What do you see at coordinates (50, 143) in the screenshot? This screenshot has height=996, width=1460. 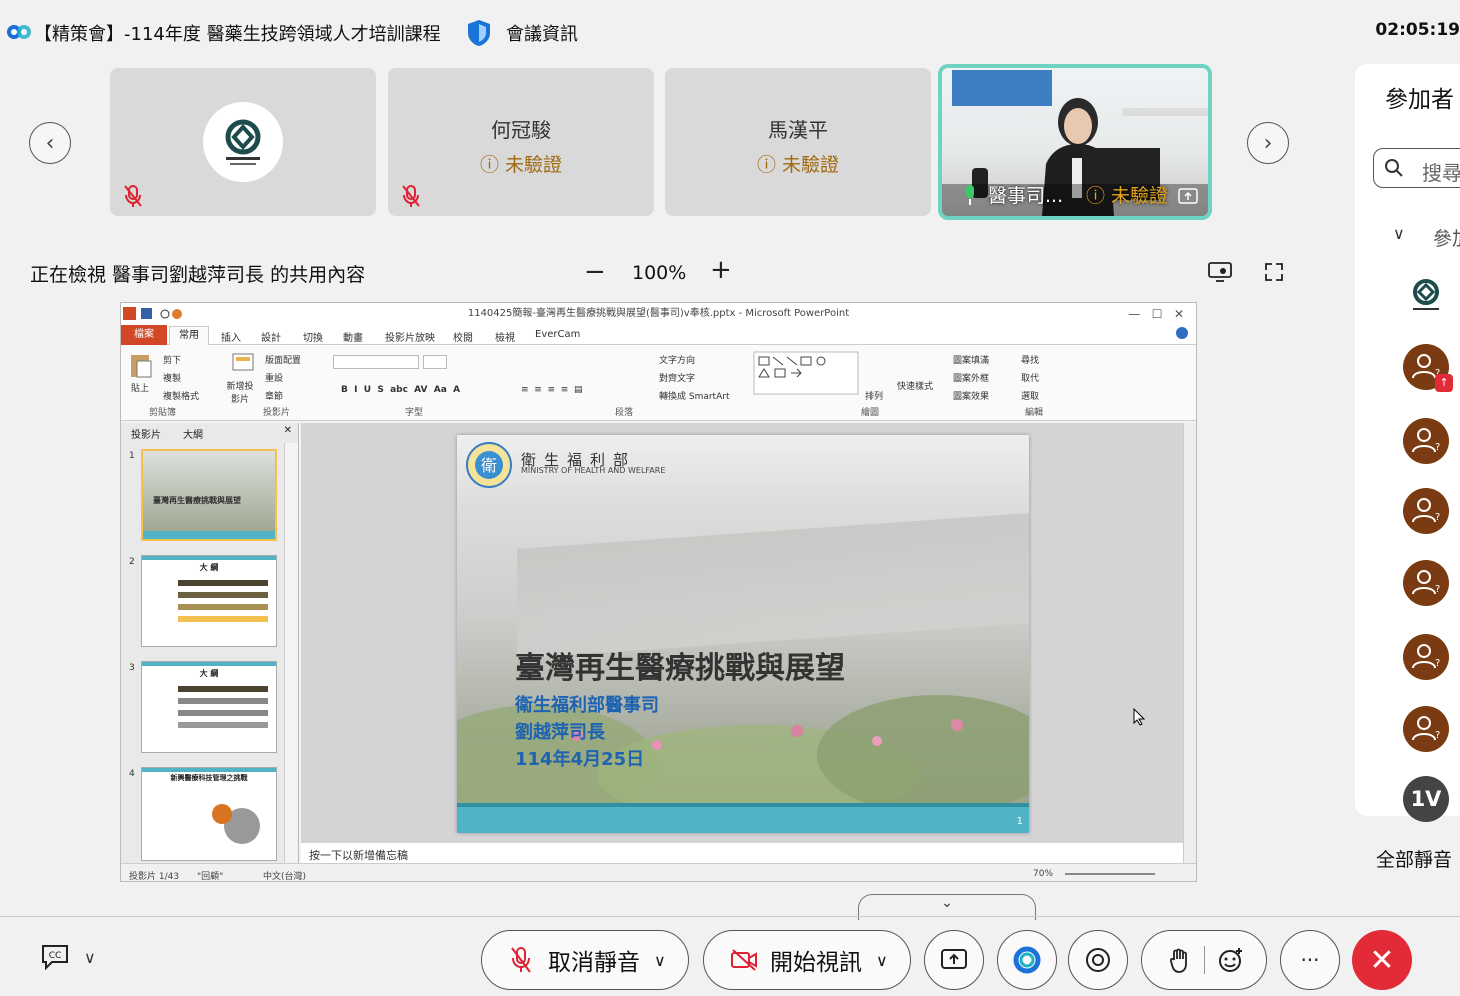 I see `prev-arrow-button: ‹` at bounding box center [50, 143].